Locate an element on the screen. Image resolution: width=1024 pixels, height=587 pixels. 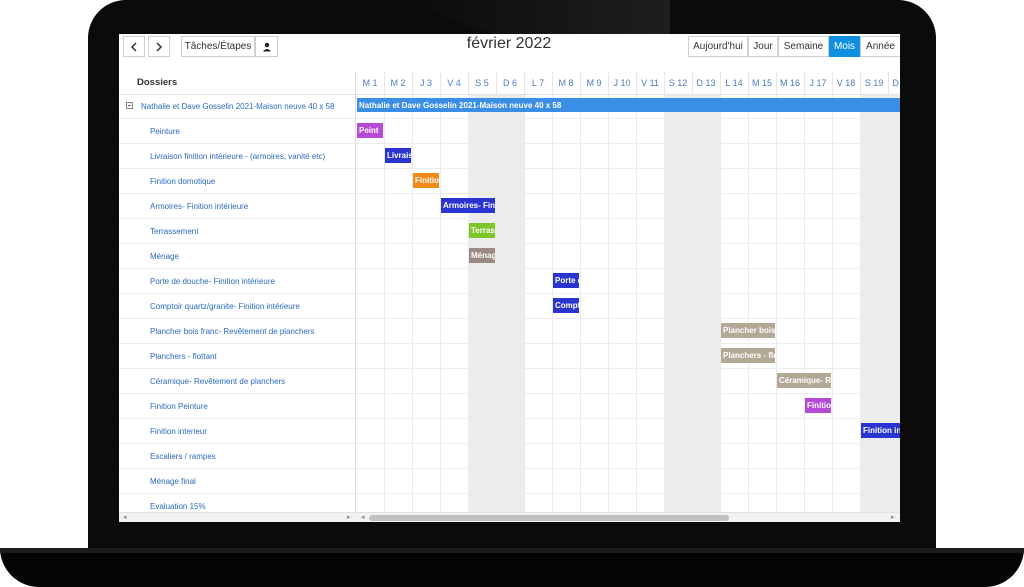
day-header: J 10 is located at coordinates (622, 83).